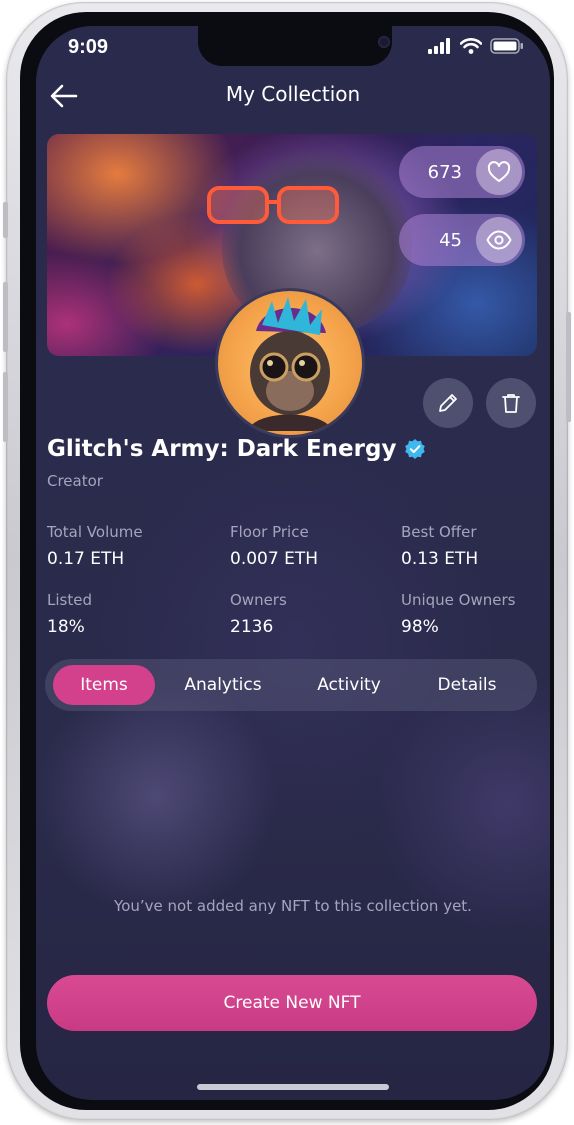 The image size is (574, 1125). I want to click on status-icons, so click(476, 46).